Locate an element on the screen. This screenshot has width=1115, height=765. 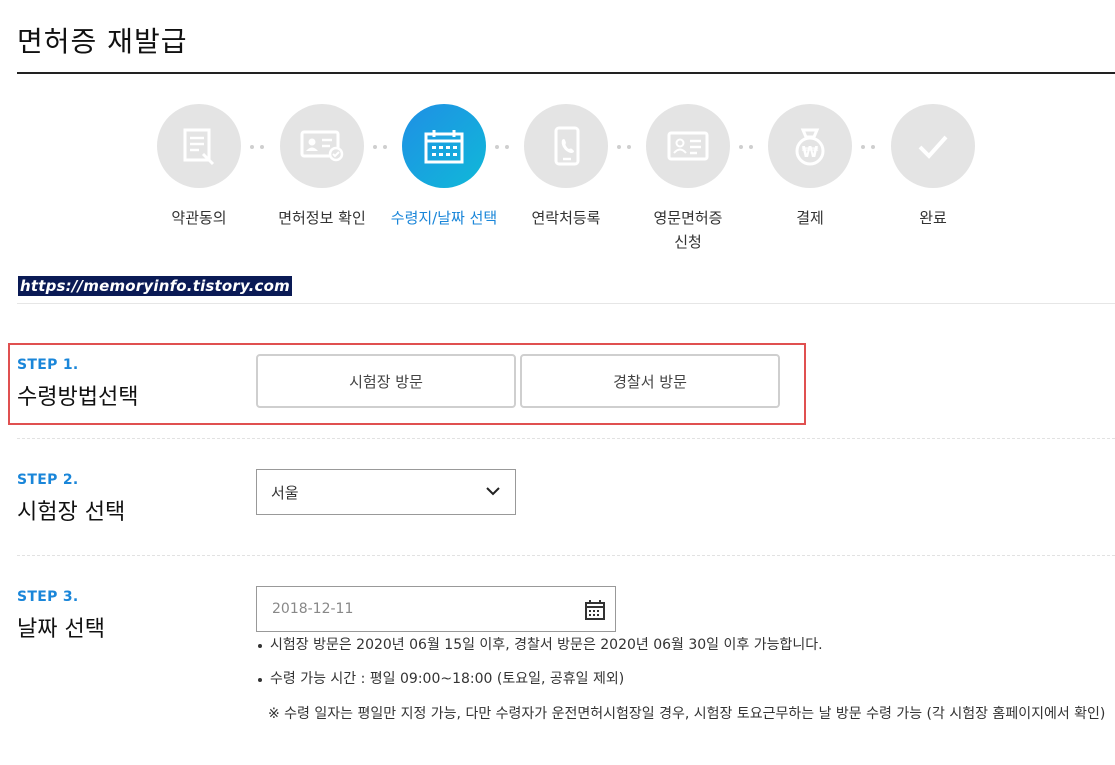
date-picker is located at coordinates (436, 609).